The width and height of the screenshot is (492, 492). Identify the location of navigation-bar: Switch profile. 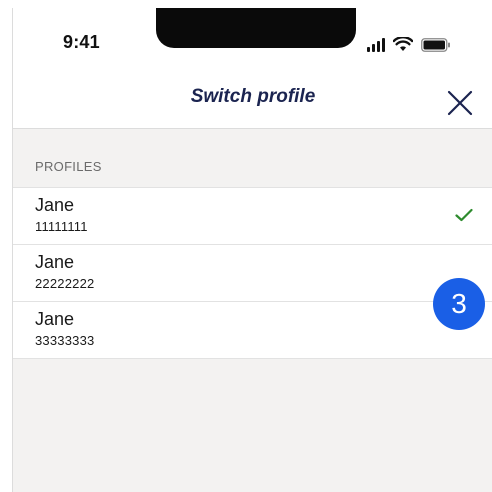
(252, 93).